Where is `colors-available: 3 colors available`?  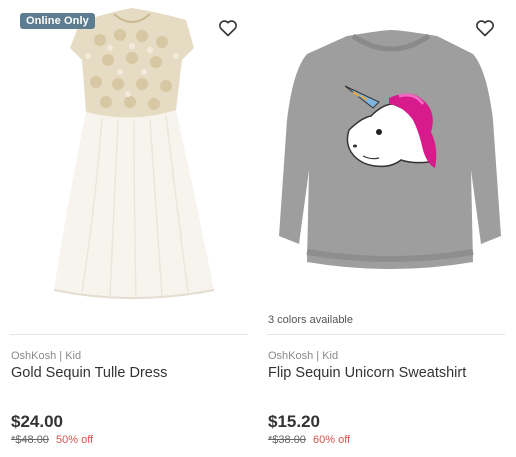 colors-available: 3 colors available is located at coordinates (310, 320).